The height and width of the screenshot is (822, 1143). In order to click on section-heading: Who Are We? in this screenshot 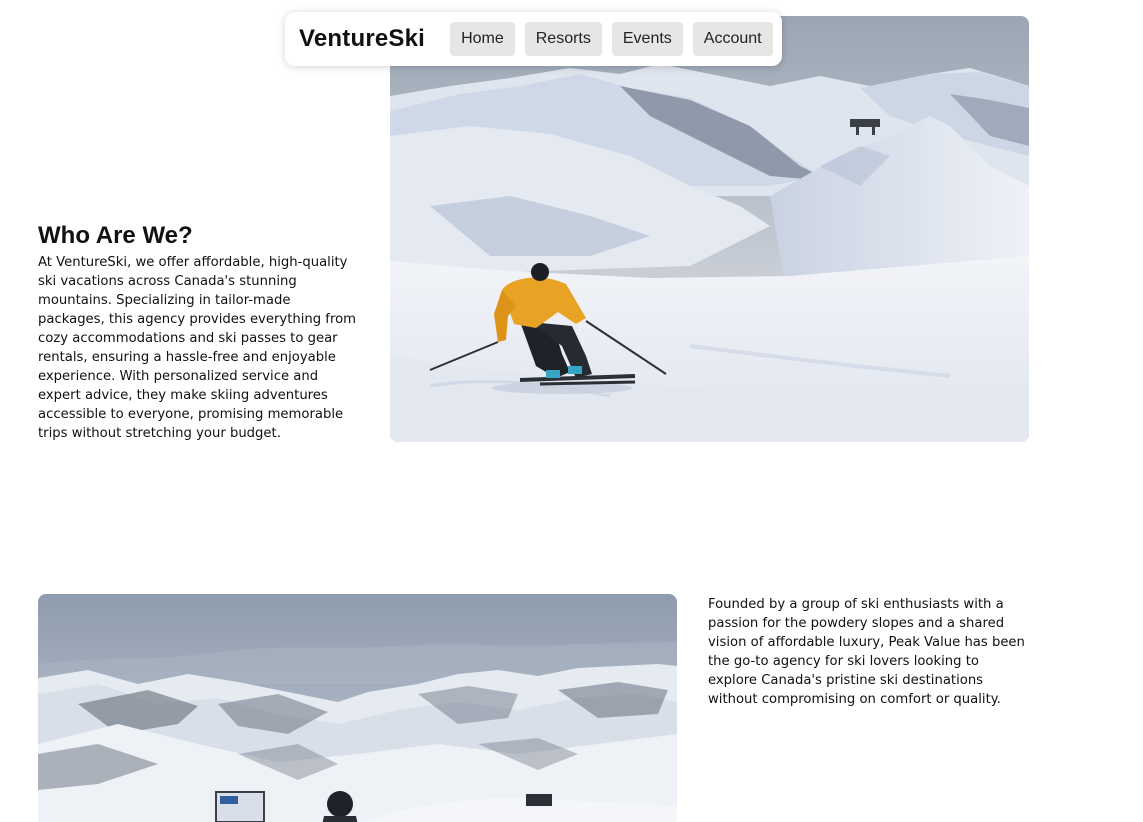, I will do `click(115, 235)`.